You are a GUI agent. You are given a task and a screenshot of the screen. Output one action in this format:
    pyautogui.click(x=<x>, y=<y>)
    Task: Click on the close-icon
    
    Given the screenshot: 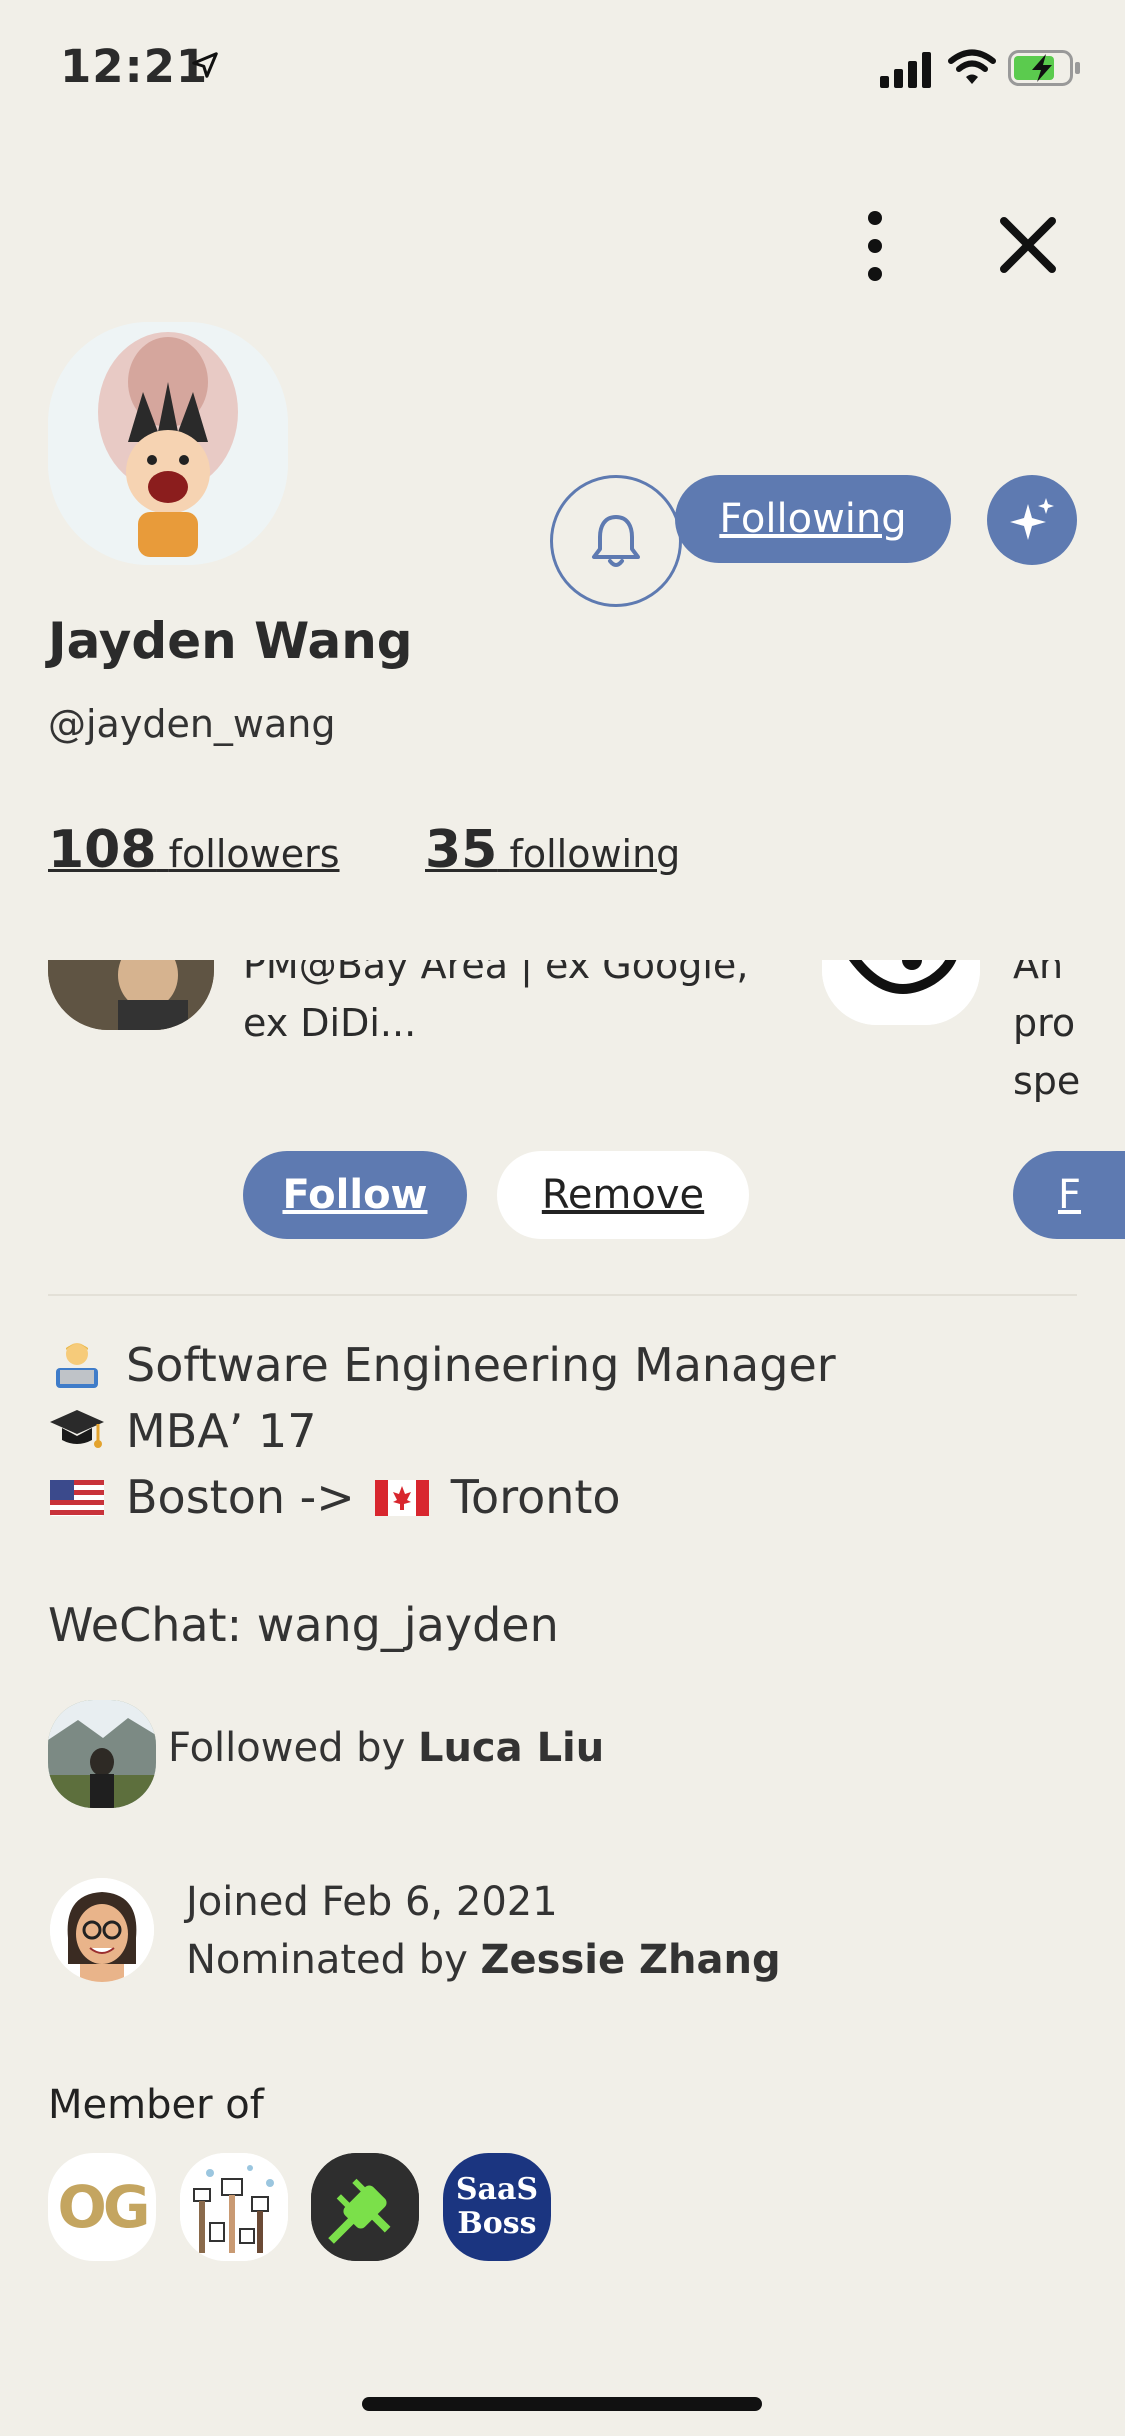 What is the action you would take?
    pyautogui.click(x=1028, y=245)
    